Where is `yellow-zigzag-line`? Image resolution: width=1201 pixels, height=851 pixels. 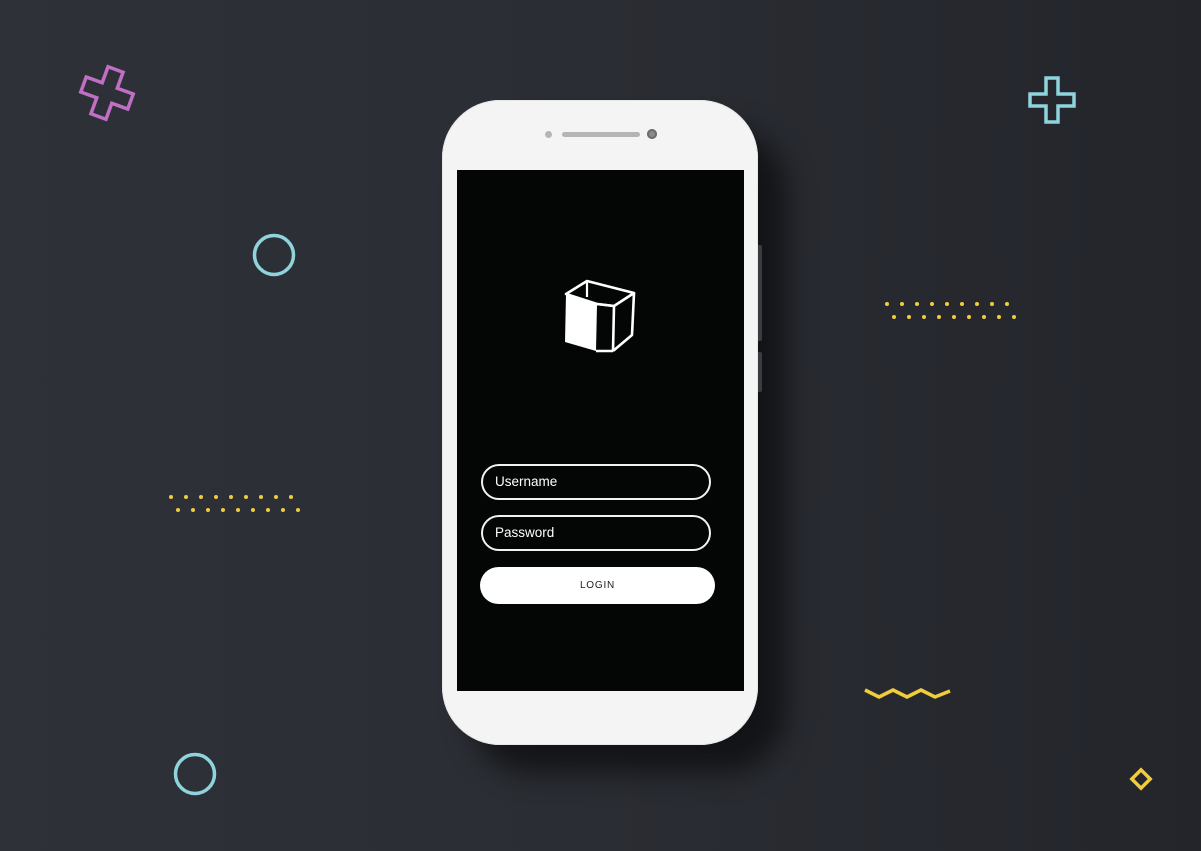 yellow-zigzag-line is located at coordinates (907, 693).